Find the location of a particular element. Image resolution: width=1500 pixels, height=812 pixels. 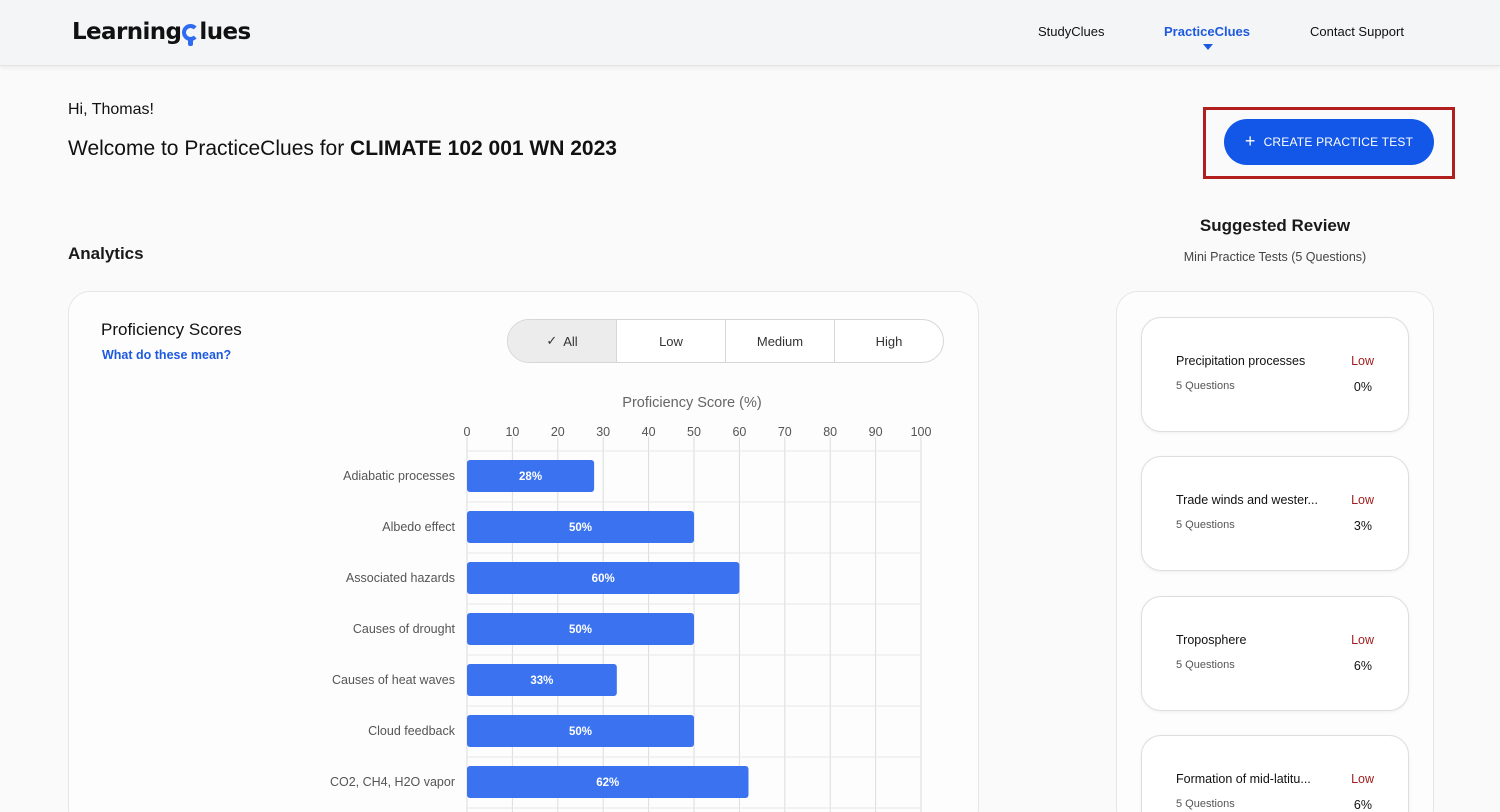

x-tick-label: 20 is located at coordinates (558, 432).